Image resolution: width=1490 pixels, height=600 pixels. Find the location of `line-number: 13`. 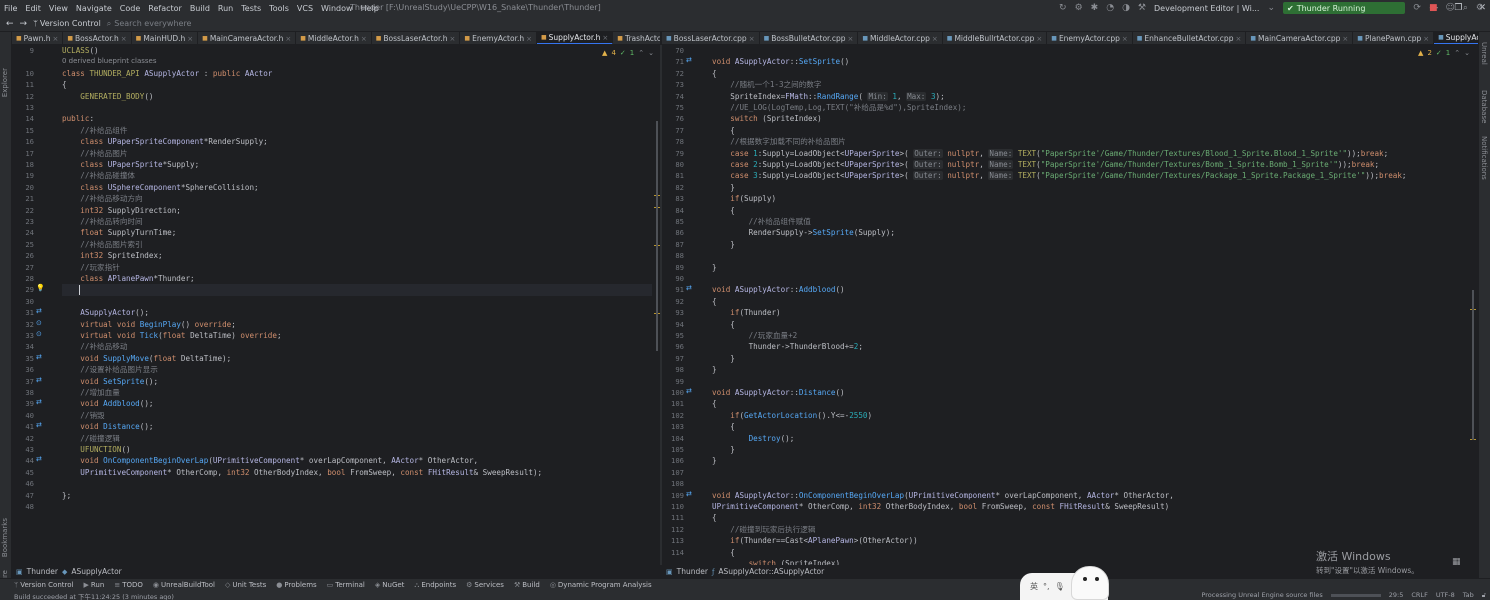

line-number: 13 is located at coordinates (23, 107).